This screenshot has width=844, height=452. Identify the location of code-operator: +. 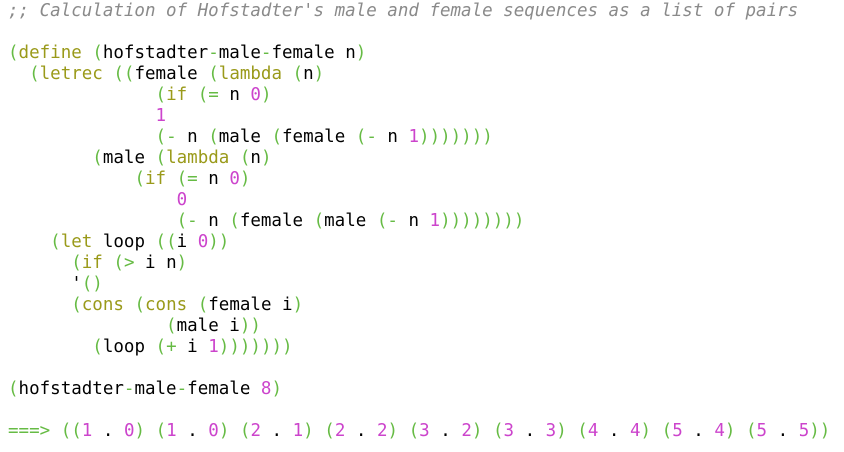
(171, 347).